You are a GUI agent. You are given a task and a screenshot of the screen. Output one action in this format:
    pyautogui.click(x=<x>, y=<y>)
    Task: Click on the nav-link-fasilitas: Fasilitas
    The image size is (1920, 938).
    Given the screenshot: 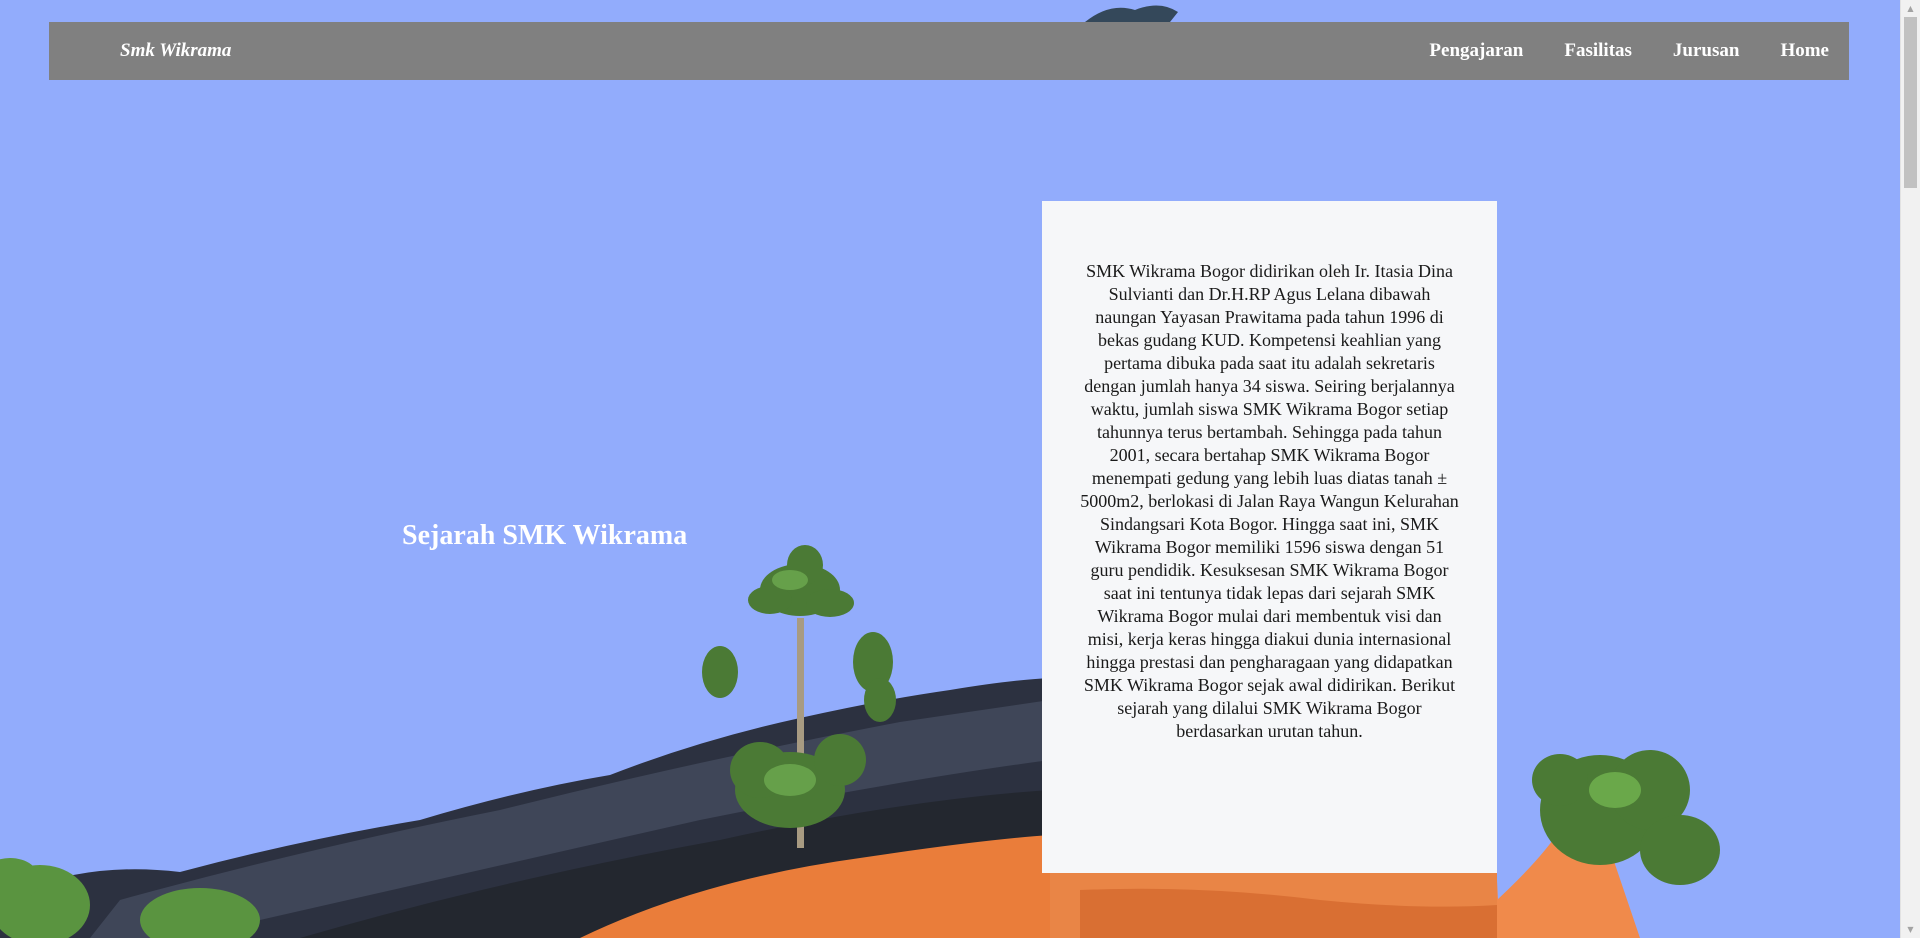 What is the action you would take?
    pyautogui.click(x=1598, y=51)
    